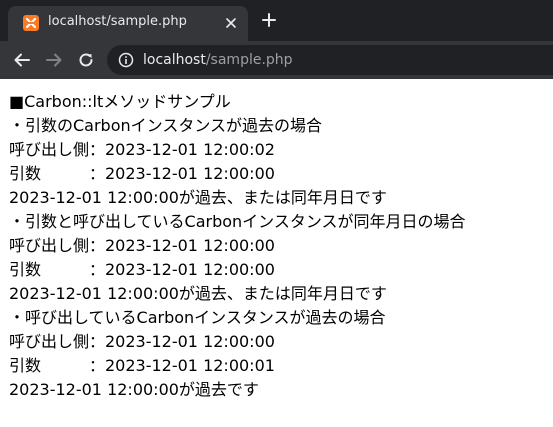 This screenshot has width=553, height=427. I want to click on browser-toolbar: localhost/sample.php, so click(276, 60).